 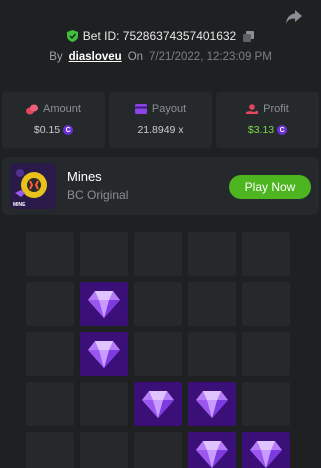 What do you see at coordinates (95, 57) in the screenshot?
I see `username-link: diasloveu` at bounding box center [95, 57].